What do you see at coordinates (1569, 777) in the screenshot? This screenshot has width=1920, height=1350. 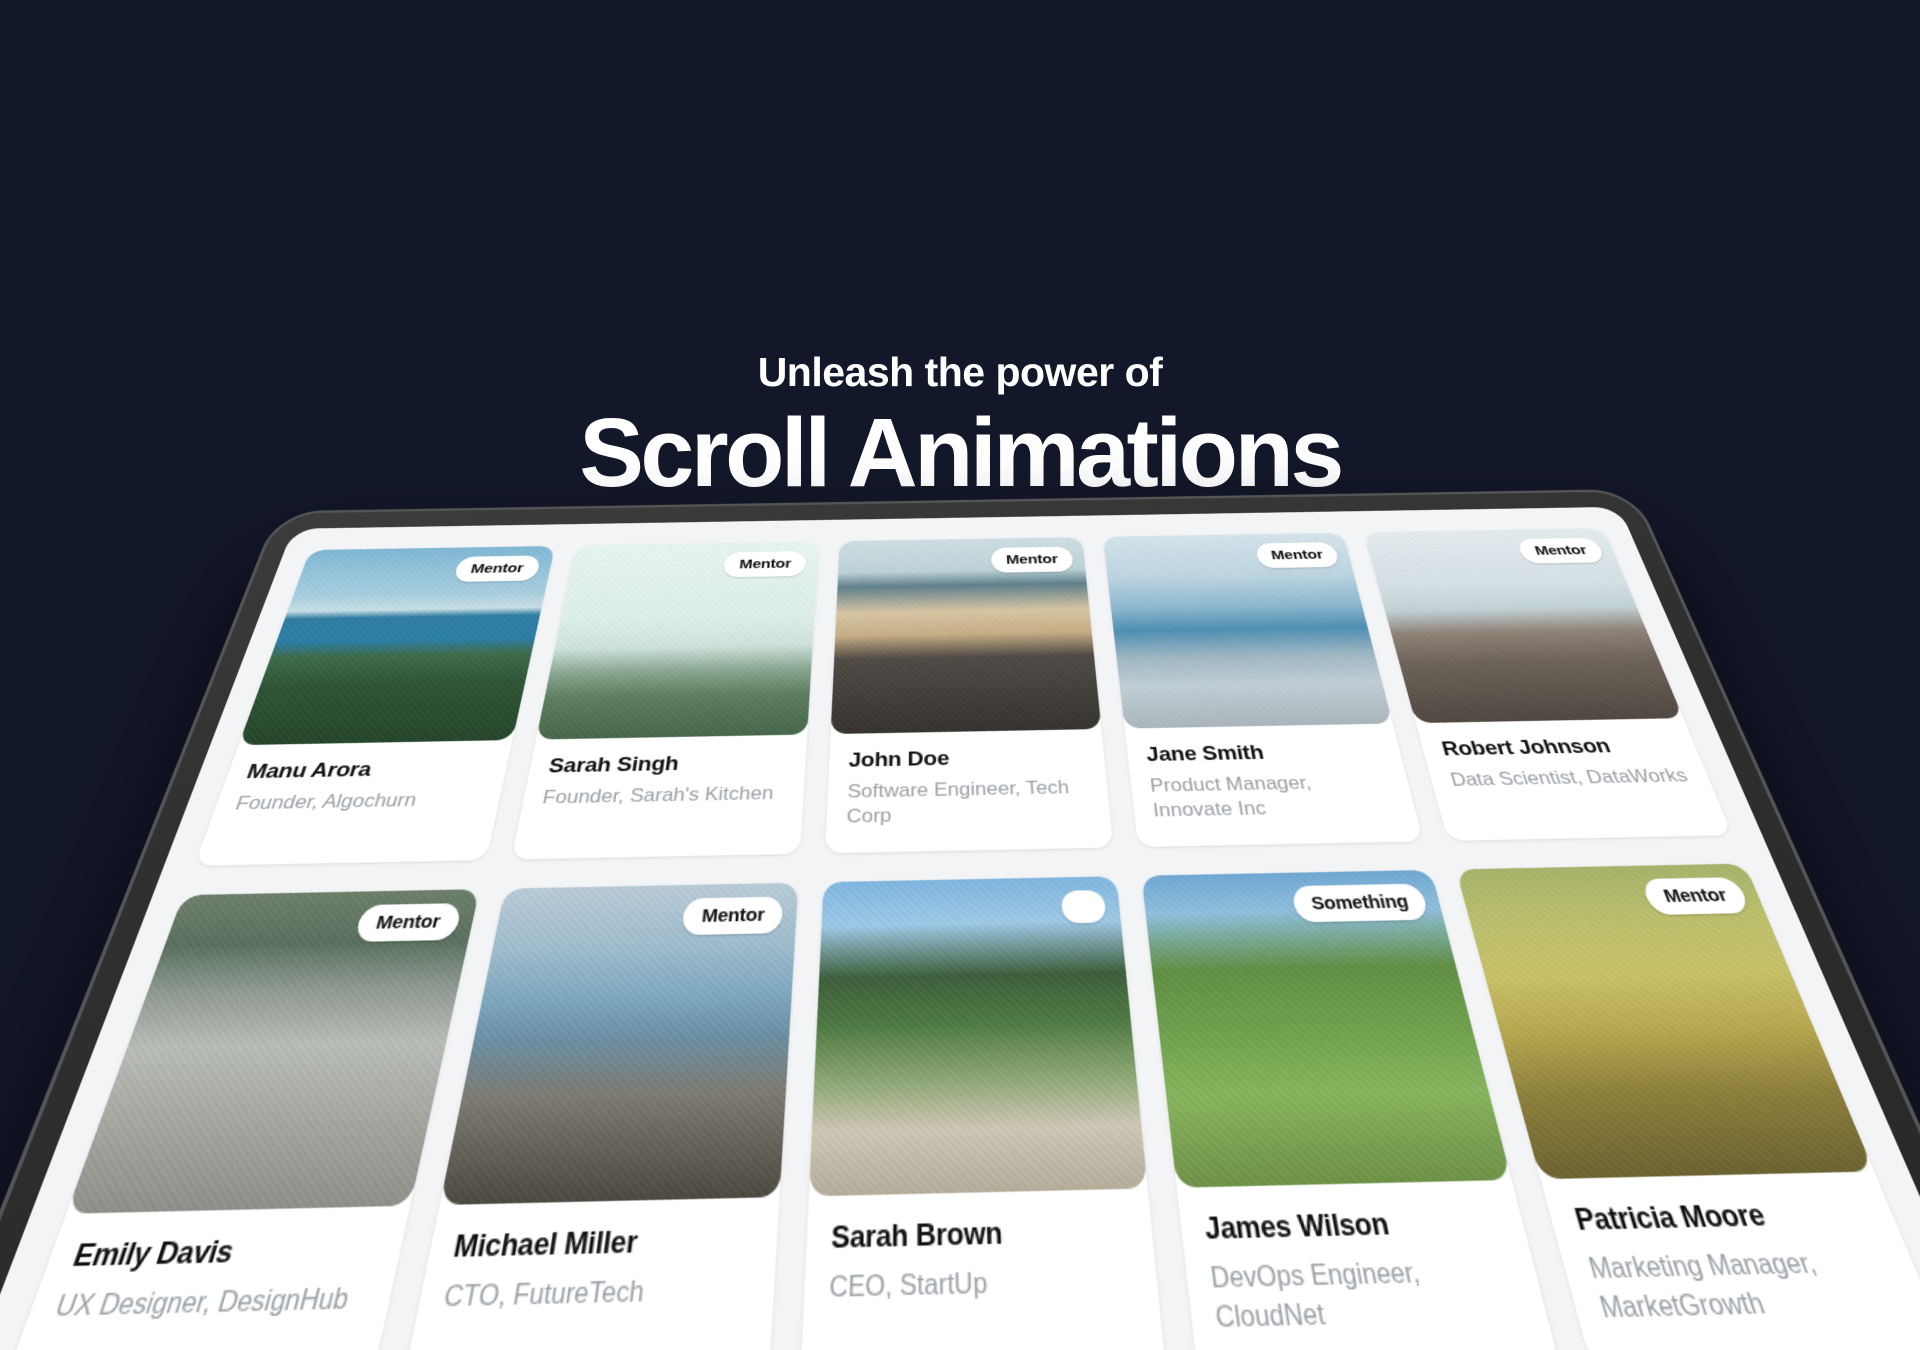 I see `card-role: Data Scientist, DataWorks` at bounding box center [1569, 777].